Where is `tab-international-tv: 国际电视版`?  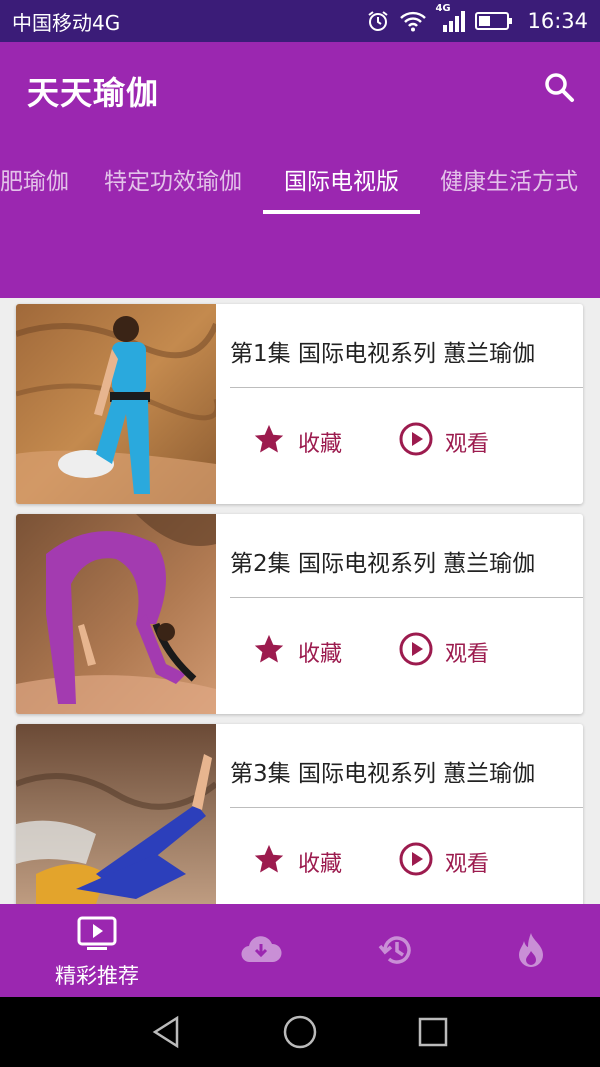 tab-international-tv: 国际电视版 is located at coordinates (341, 184).